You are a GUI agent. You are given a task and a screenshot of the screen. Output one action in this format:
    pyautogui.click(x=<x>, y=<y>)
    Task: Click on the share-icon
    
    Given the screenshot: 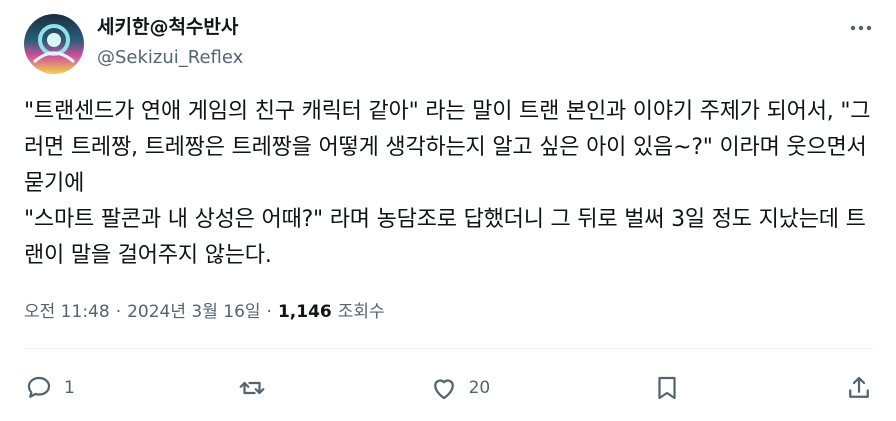 What is the action you would take?
    pyautogui.click(x=859, y=387)
    